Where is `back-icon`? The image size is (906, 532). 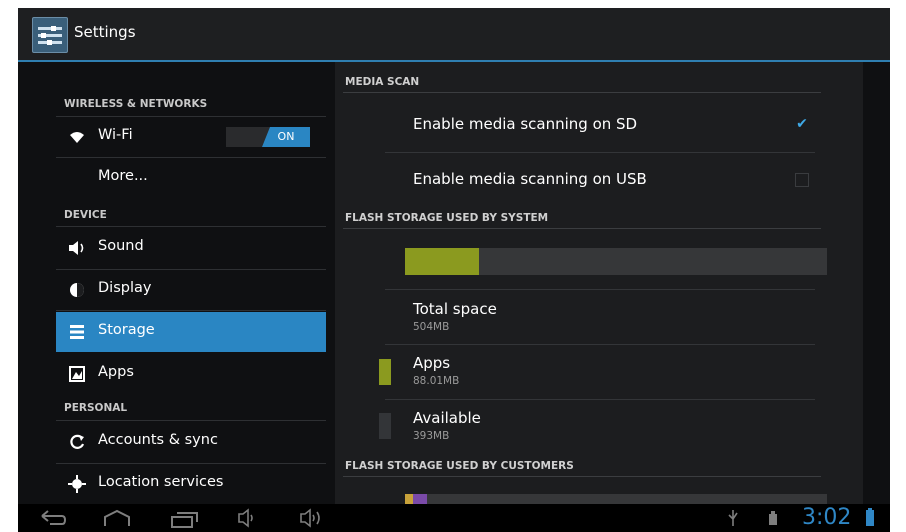 back-icon is located at coordinates (53, 520).